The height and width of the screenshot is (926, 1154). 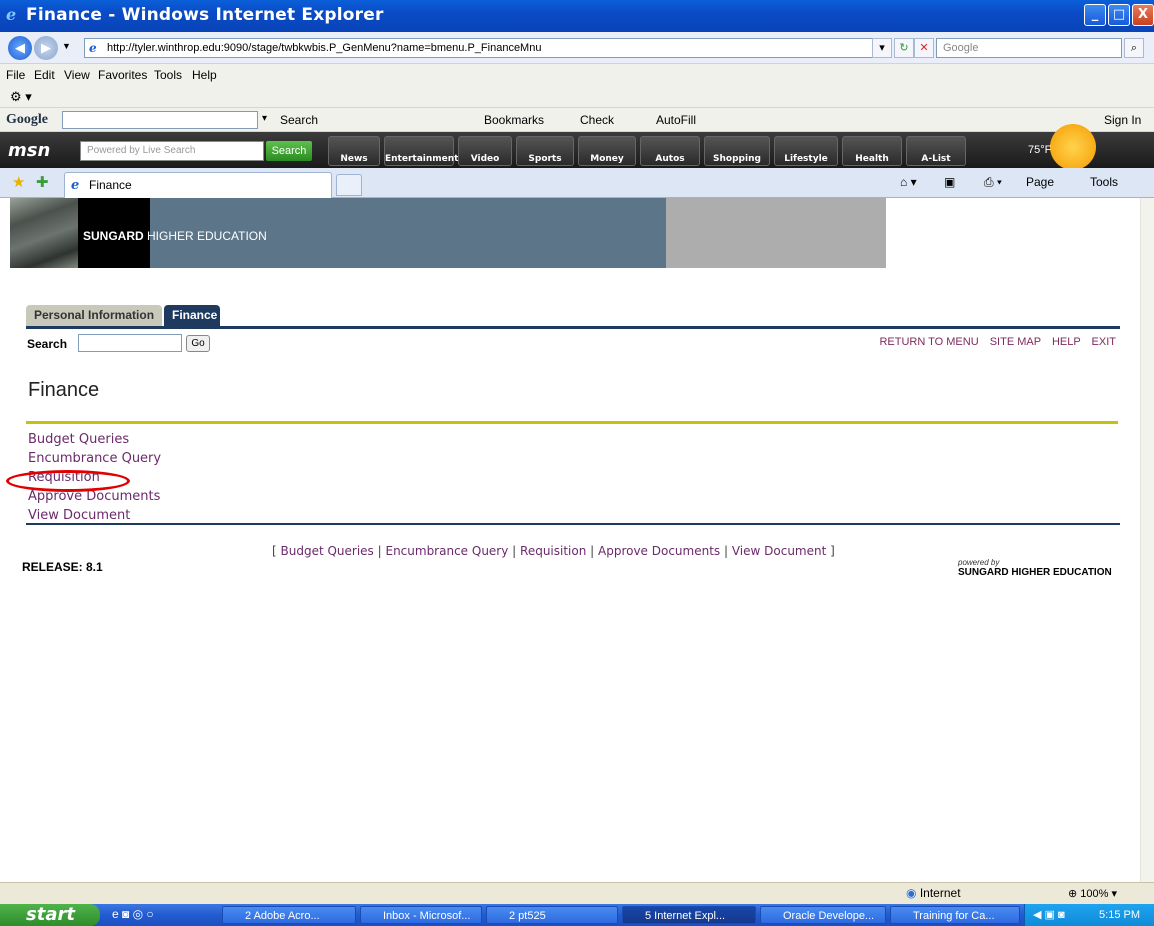 What do you see at coordinates (485, 151) in the screenshot?
I see `msn-video-button: Video` at bounding box center [485, 151].